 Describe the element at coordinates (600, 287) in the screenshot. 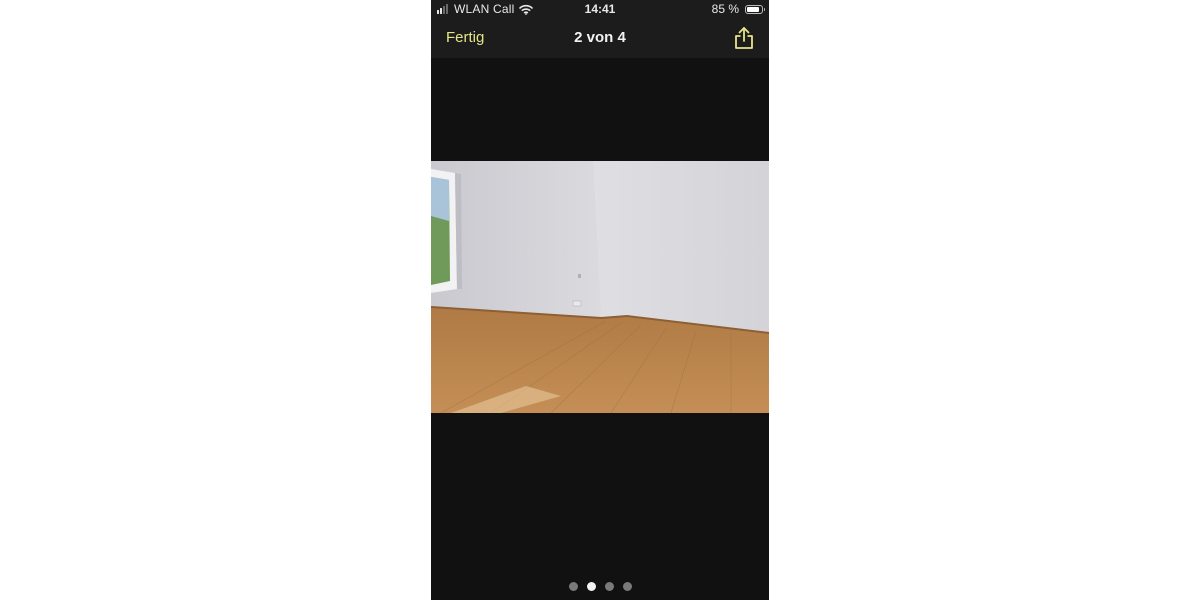

I see `room-photo` at that location.